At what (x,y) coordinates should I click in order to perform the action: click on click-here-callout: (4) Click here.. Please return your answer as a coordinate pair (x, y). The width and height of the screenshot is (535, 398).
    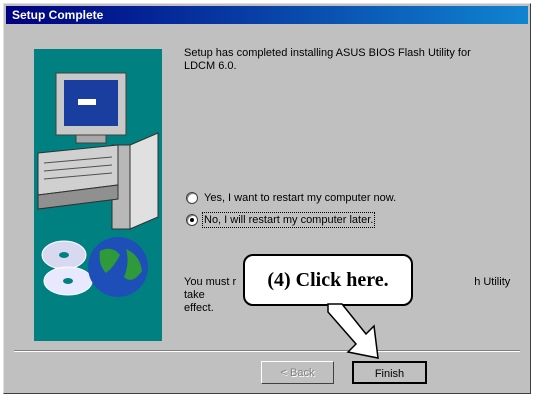
    Looking at the image, I should click on (328, 280).